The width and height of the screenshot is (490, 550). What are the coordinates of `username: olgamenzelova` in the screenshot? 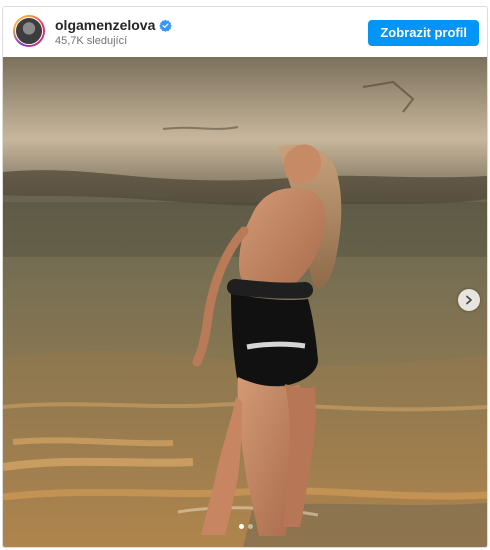 It's located at (105, 25).